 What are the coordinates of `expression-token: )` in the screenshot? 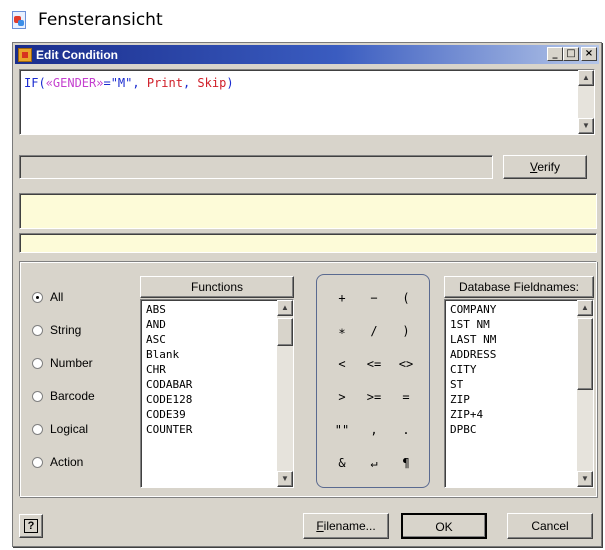 It's located at (230, 83).